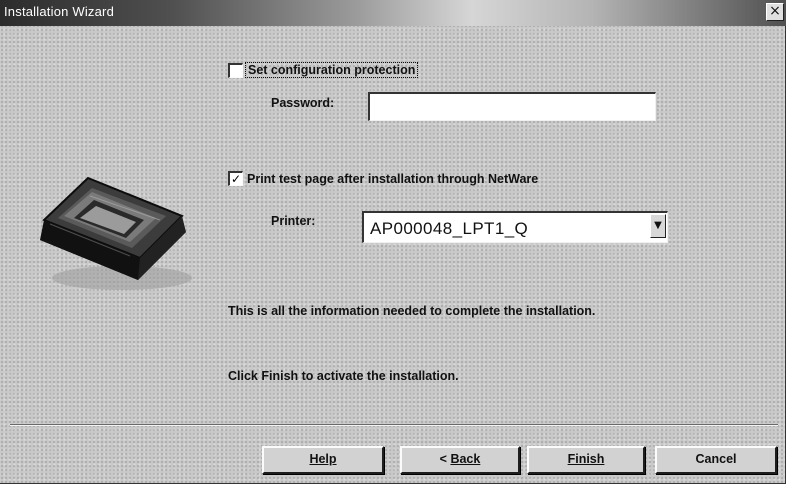 The width and height of the screenshot is (786, 484). What do you see at coordinates (394, 425) in the screenshot?
I see `separator-line` at bounding box center [394, 425].